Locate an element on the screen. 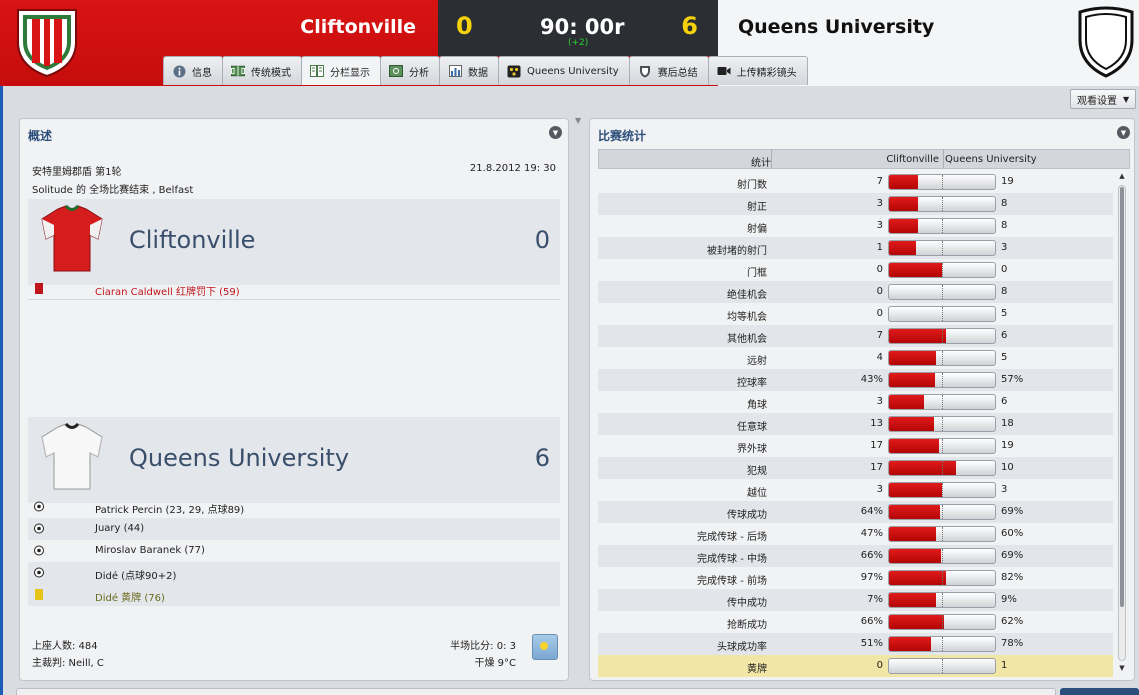 The width and height of the screenshot is (1139, 695). tab-upload-highlights: 上传精彩镜头 is located at coordinates (757, 70).